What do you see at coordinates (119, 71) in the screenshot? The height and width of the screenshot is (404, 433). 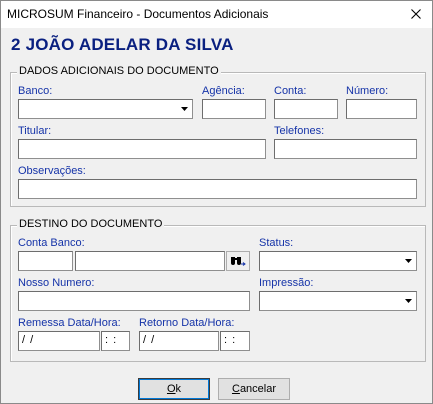 I see `dados-adicionais-title: DADOS ADICIONAIS DO DOCUMENTO` at bounding box center [119, 71].